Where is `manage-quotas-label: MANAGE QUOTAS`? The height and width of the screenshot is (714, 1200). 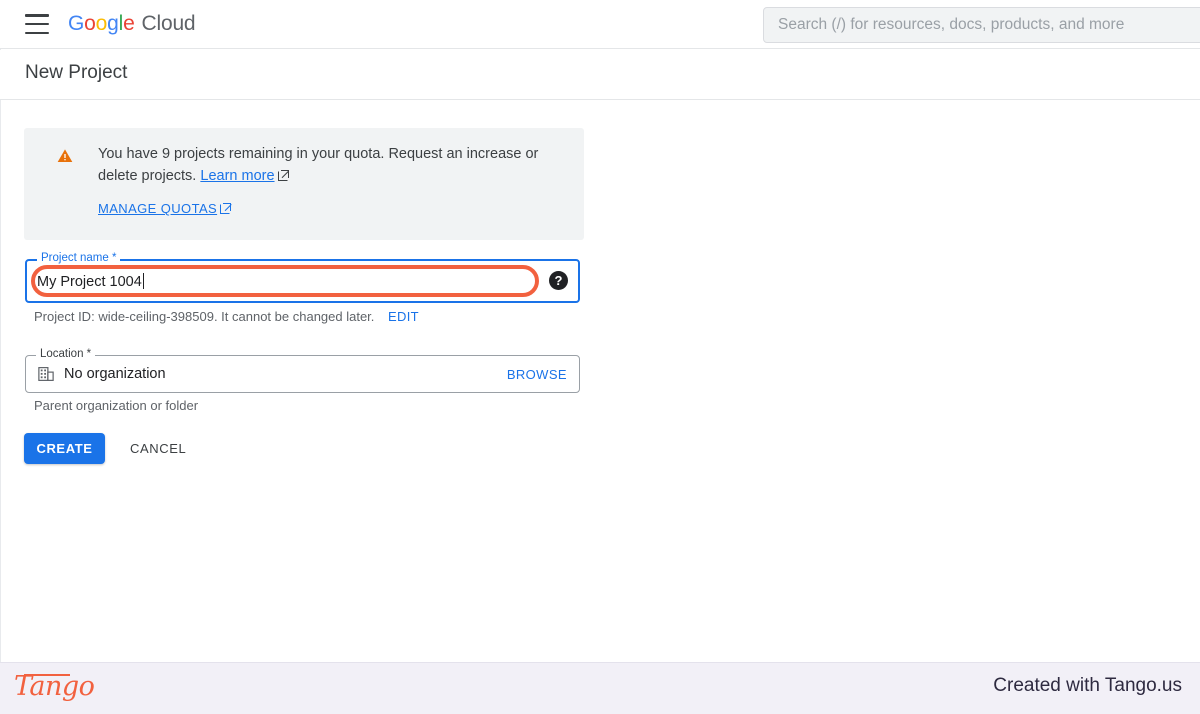
manage-quotas-label: MANAGE QUOTAS is located at coordinates (158, 208).